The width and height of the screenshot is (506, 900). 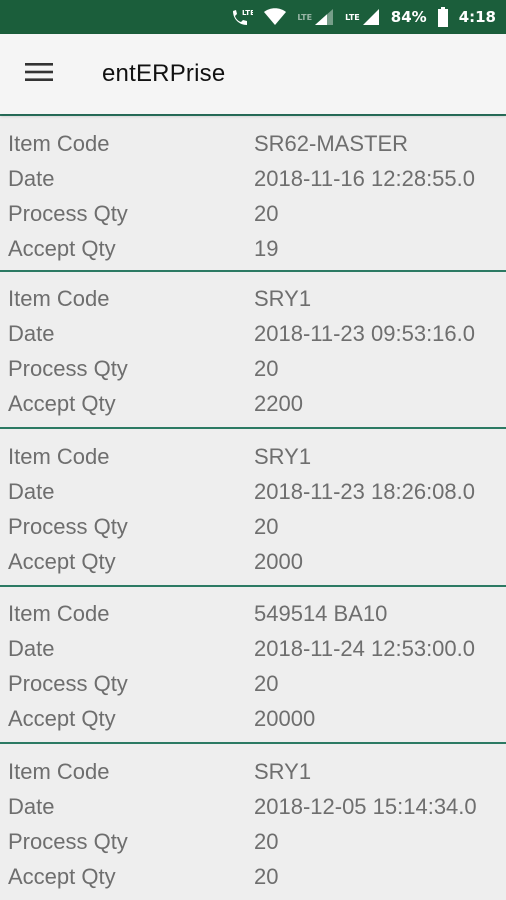 What do you see at coordinates (253, 649) in the screenshot?
I see `record-row-date: Date 2018-11-24 12:53:00.0` at bounding box center [253, 649].